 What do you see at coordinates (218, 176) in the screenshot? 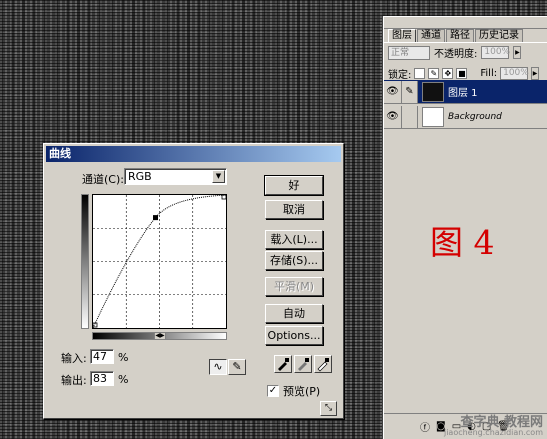
I see `chevron-down-icon: ▼` at bounding box center [218, 176].